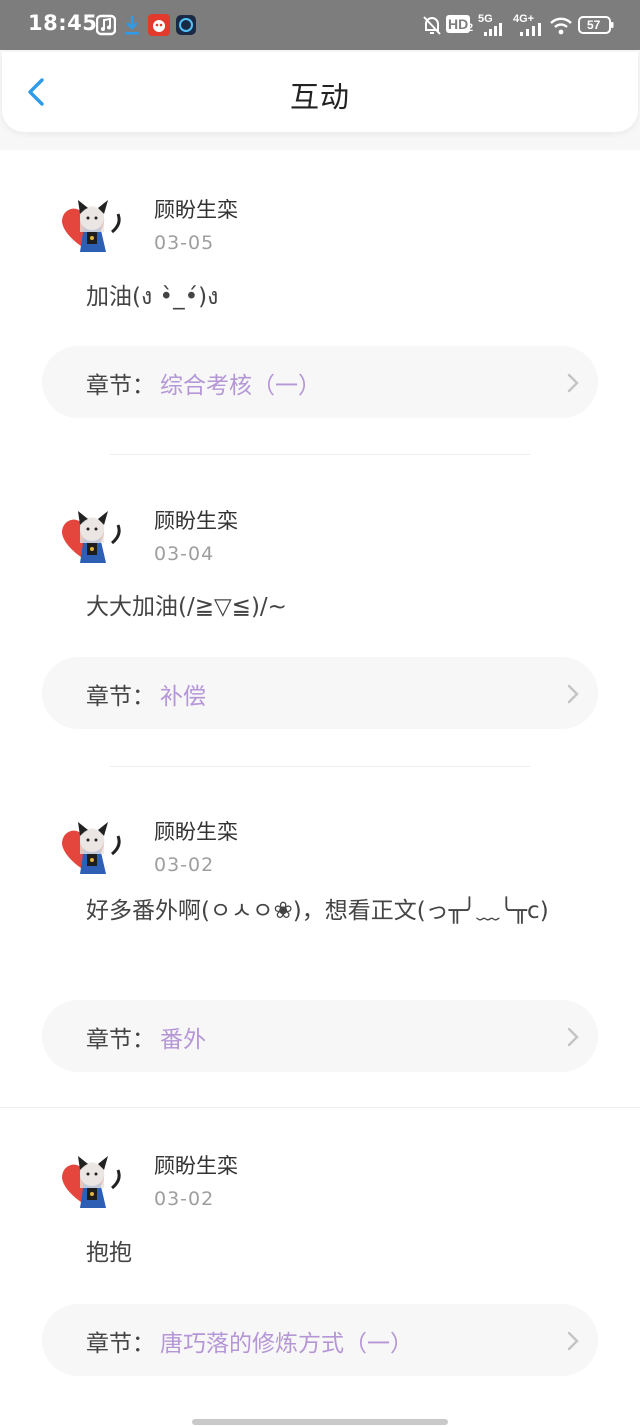 The width and height of the screenshot is (640, 1427). What do you see at coordinates (320, 25) in the screenshot?
I see `status-bar: 18:45 HD 2 5G 4G+ 57` at bounding box center [320, 25].